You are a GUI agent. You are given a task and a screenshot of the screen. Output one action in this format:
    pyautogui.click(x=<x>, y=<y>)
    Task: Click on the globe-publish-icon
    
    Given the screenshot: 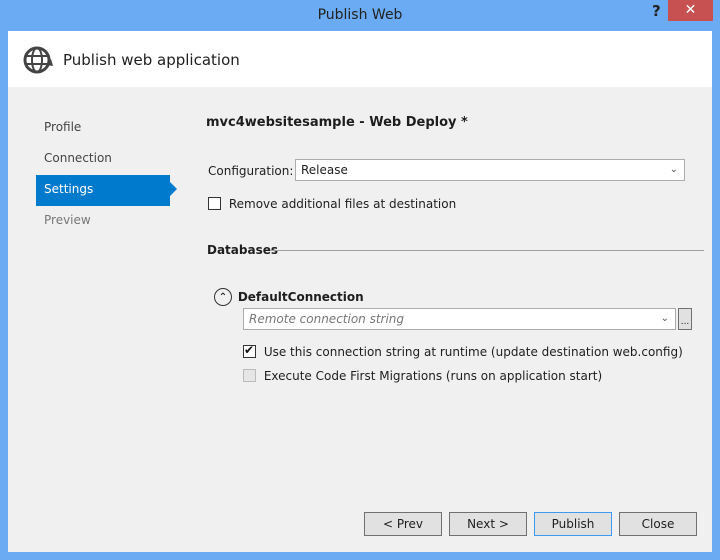 What is the action you would take?
    pyautogui.click(x=38, y=60)
    